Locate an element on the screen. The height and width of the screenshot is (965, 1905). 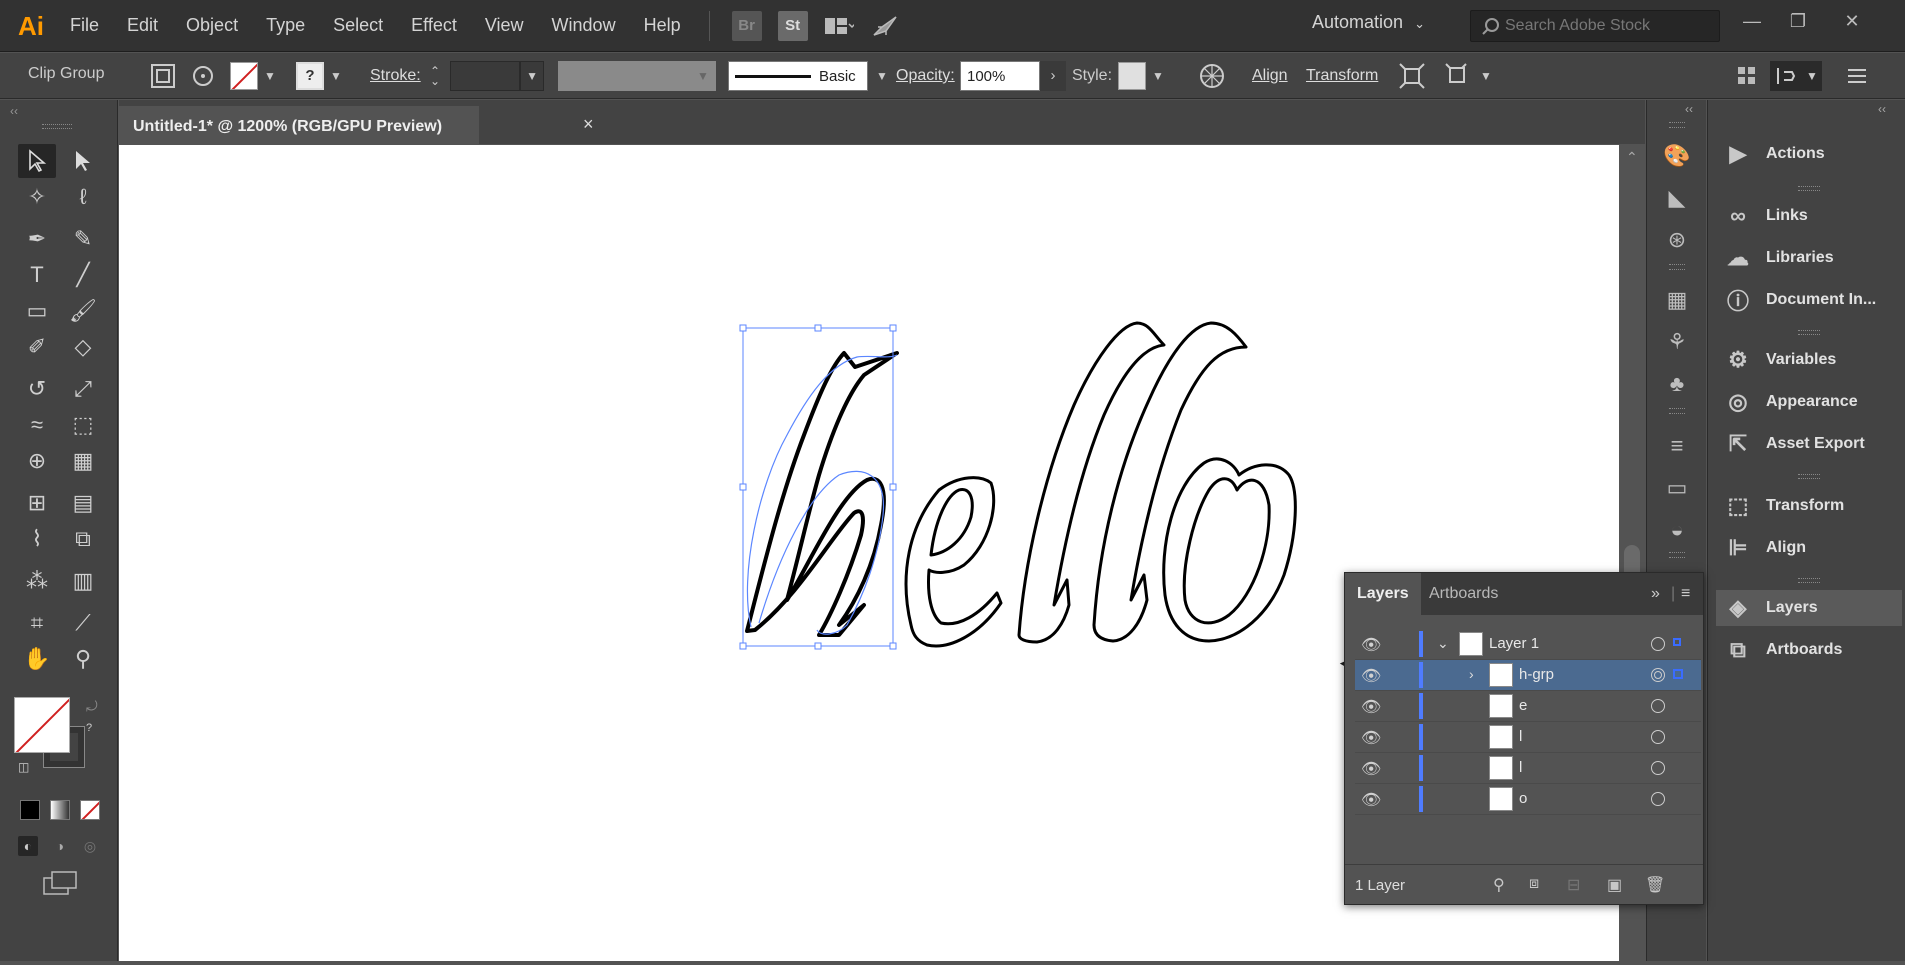
close-icon: ✕ is located at coordinates (1852, 21).